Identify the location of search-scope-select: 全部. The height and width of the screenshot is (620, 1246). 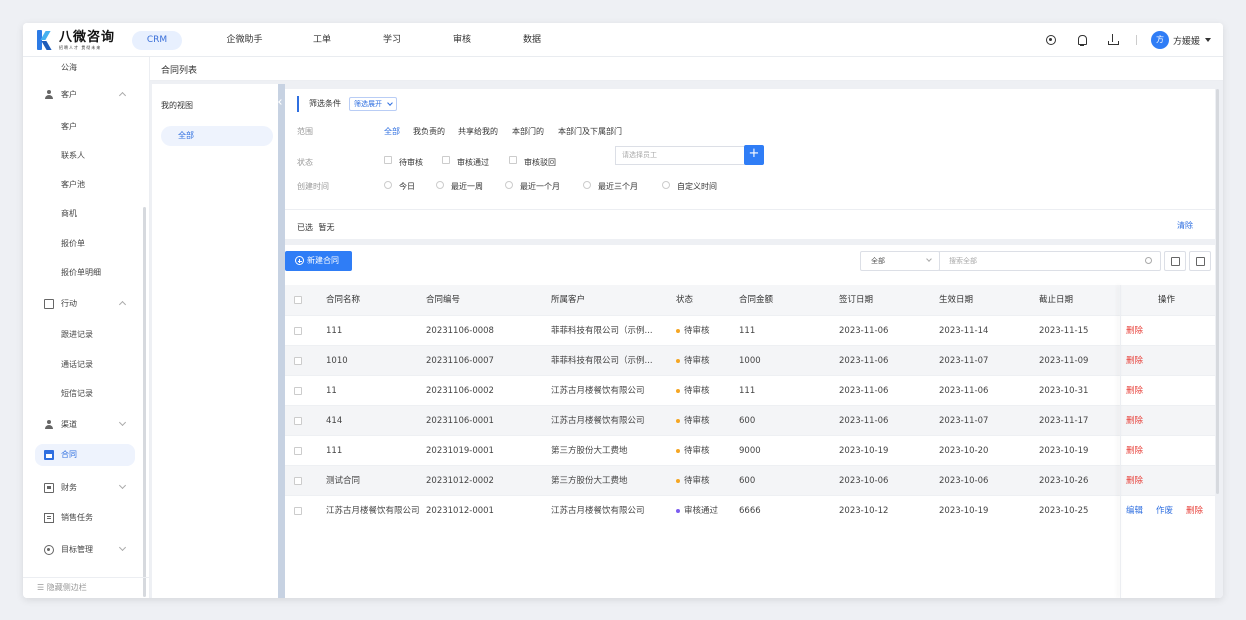
(900, 261).